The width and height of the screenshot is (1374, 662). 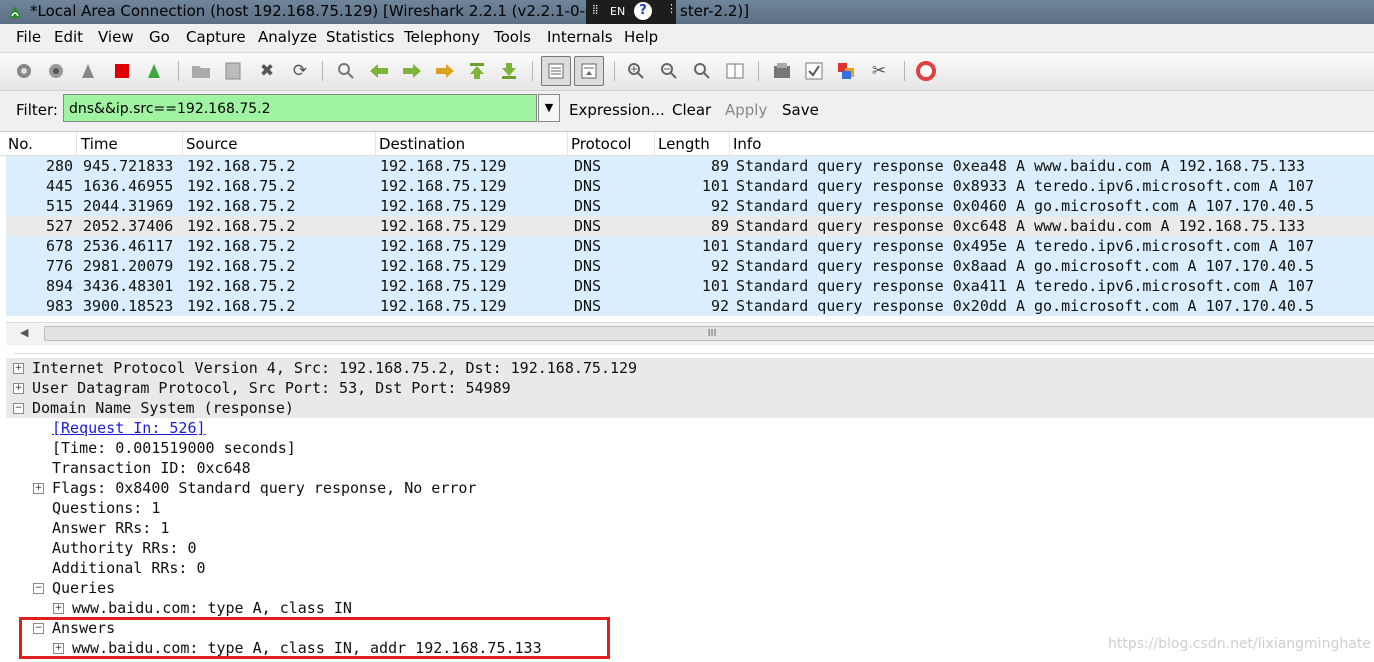 I want to click on column-time: Time, so click(x=99, y=144).